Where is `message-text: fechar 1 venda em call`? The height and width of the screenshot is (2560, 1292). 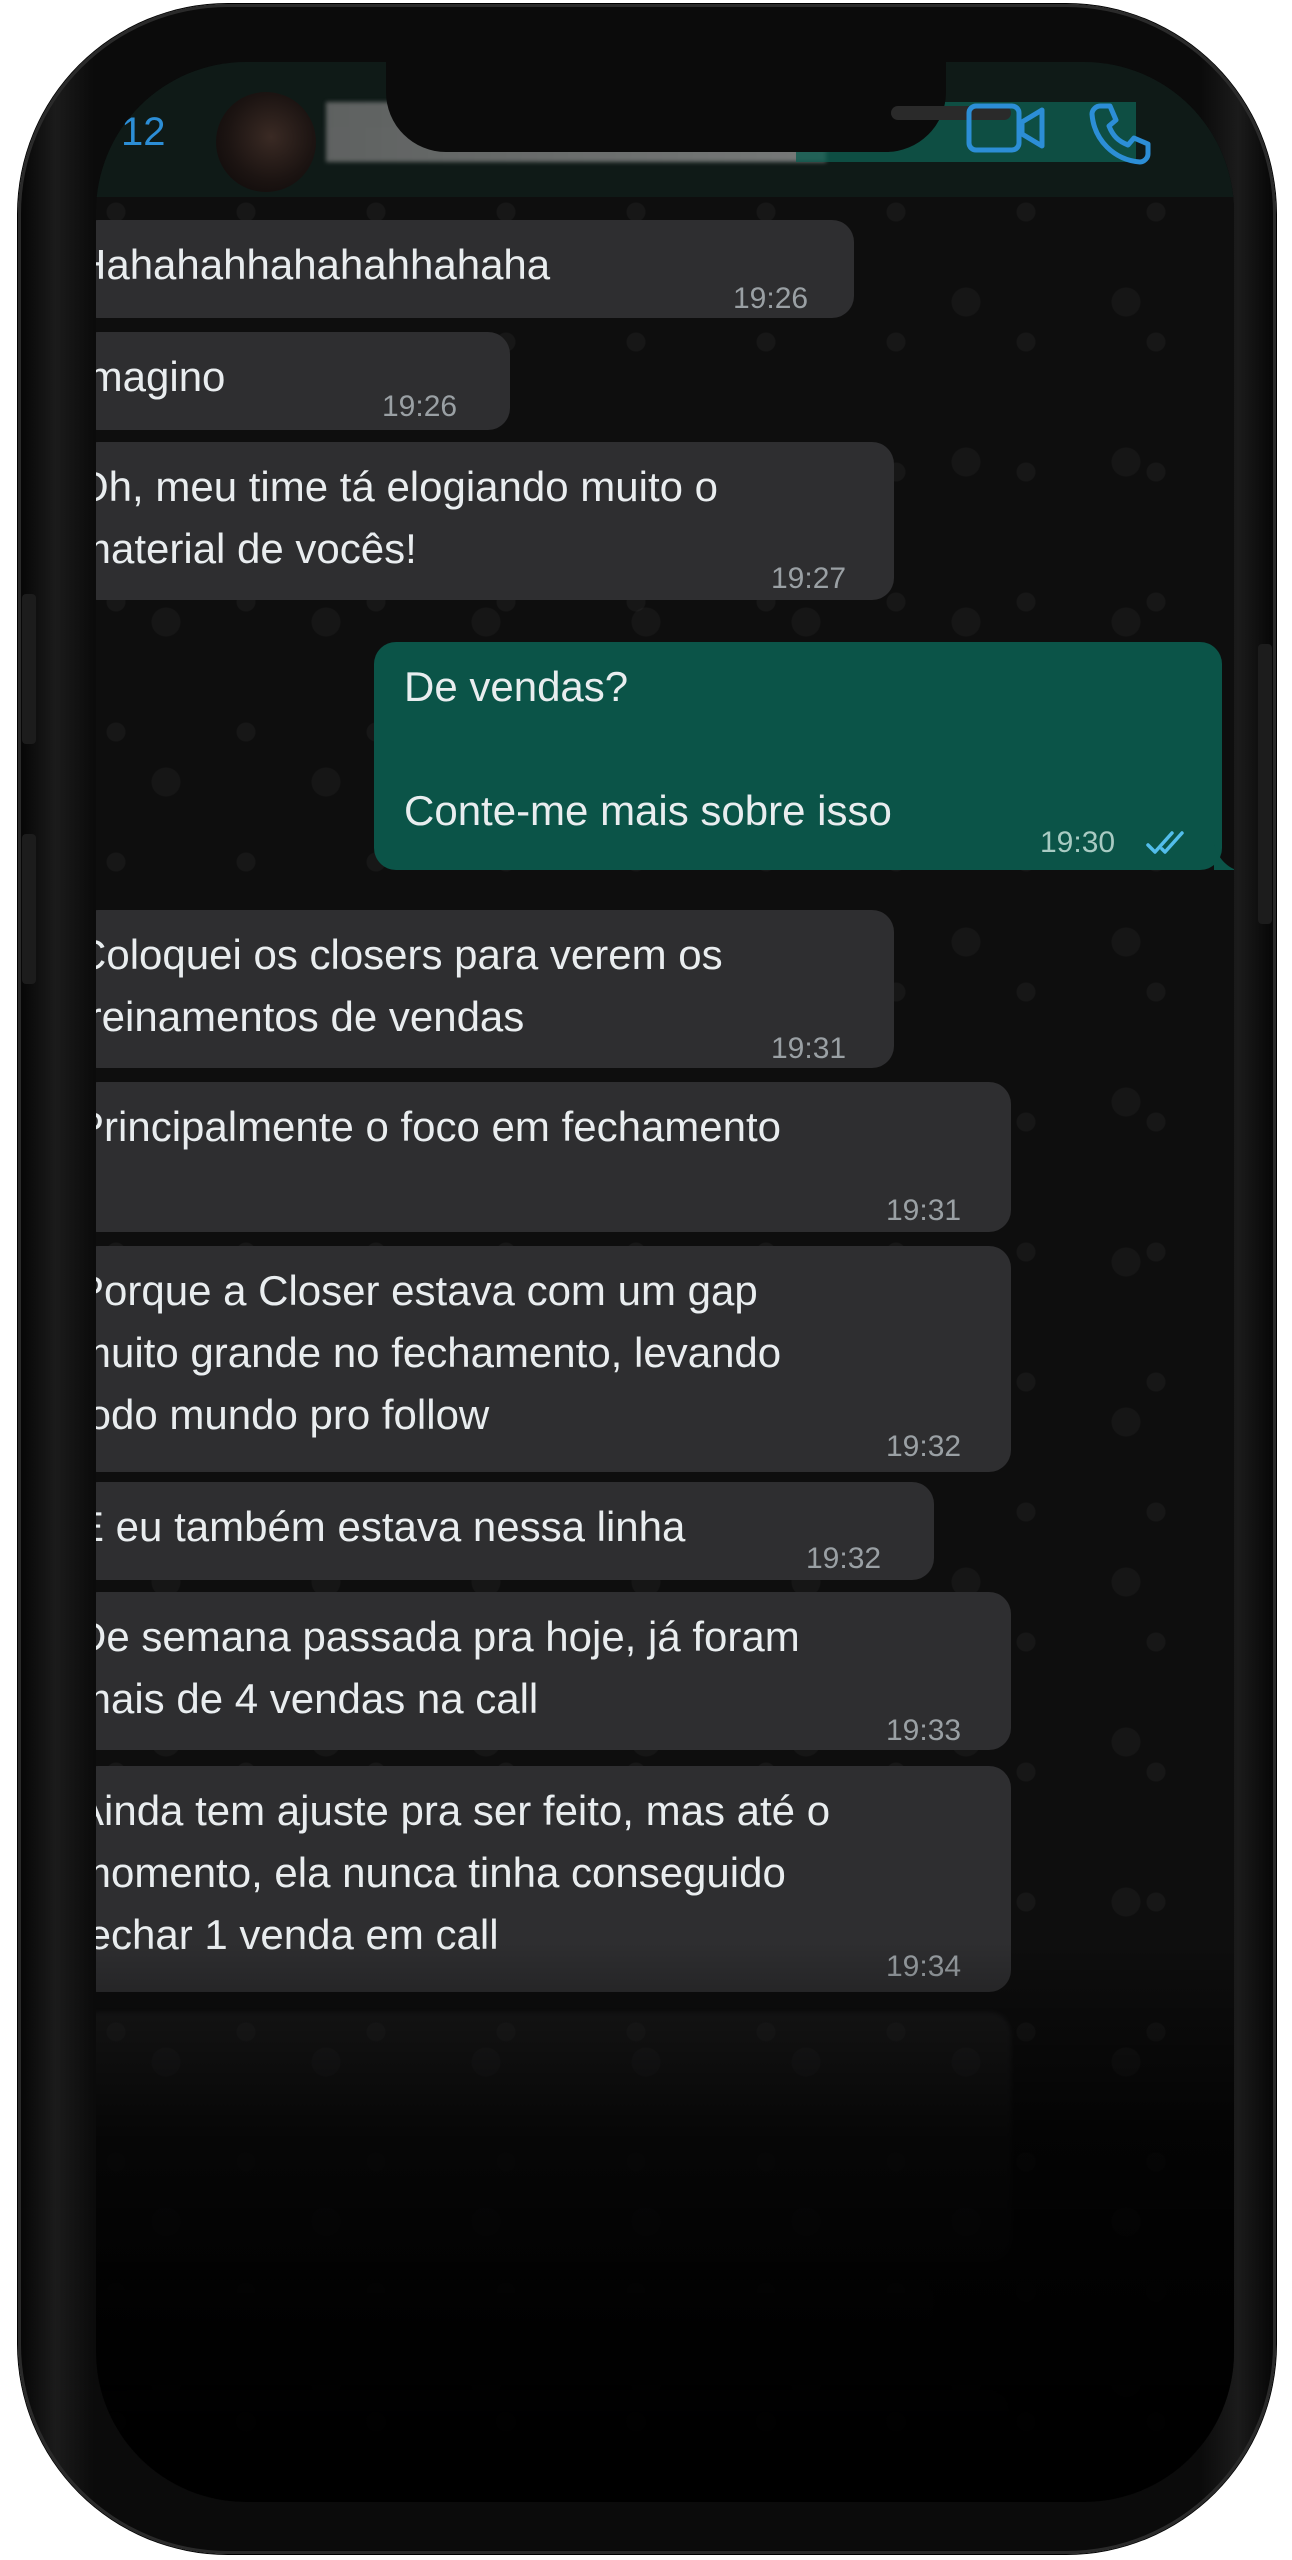
message-text: fechar 1 venda em call is located at coordinates (297, 1934).